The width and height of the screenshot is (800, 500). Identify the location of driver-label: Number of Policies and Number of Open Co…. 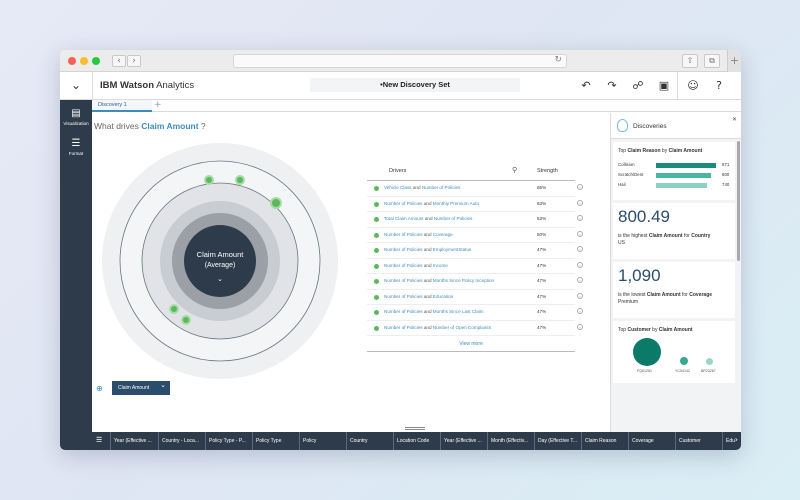
(437, 327).